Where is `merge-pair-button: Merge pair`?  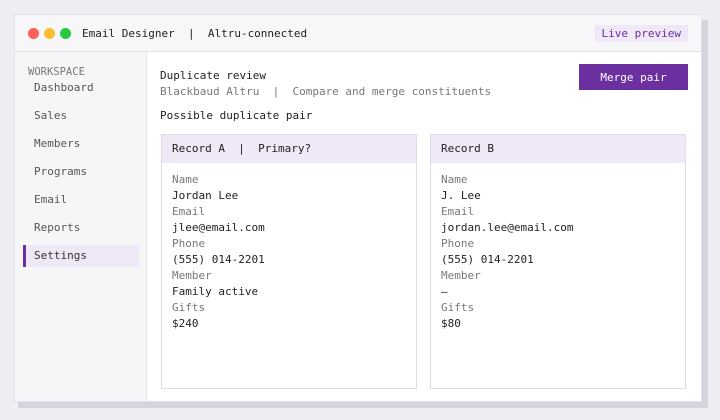
merge-pair-button: Merge pair is located at coordinates (633, 77).